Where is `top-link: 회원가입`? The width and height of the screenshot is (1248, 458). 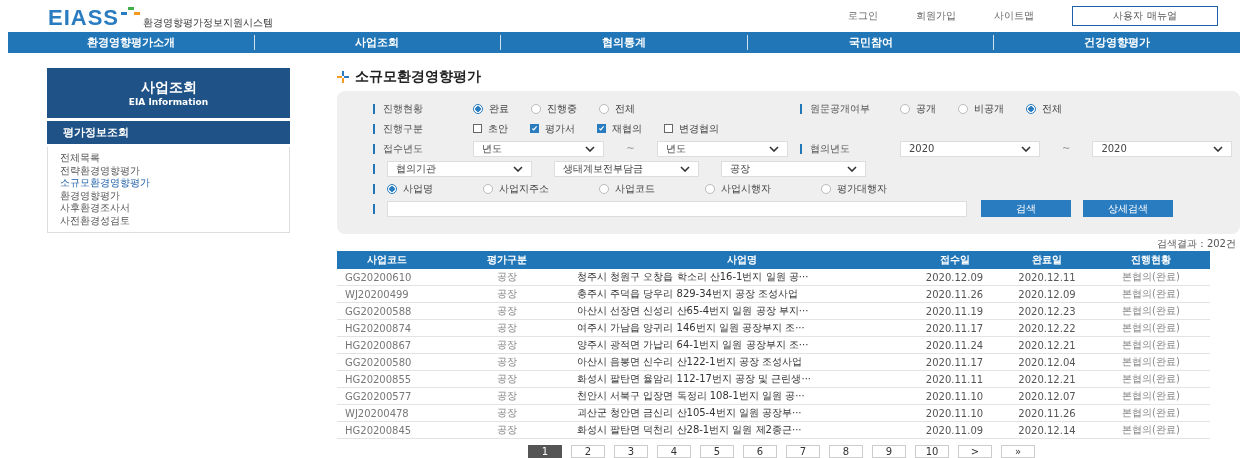 top-link: 회원가입 is located at coordinates (936, 16).